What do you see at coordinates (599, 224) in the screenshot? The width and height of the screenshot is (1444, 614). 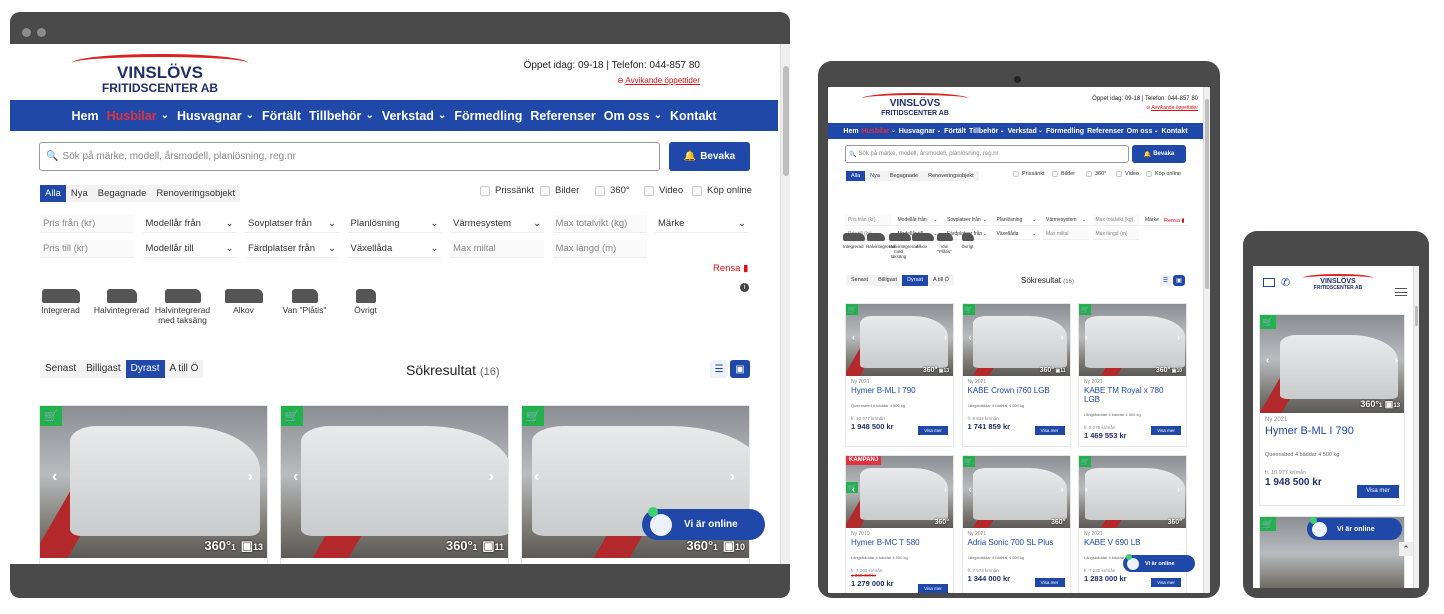 I see `filter-0-5: Max totalvikt (kg)` at bounding box center [599, 224].